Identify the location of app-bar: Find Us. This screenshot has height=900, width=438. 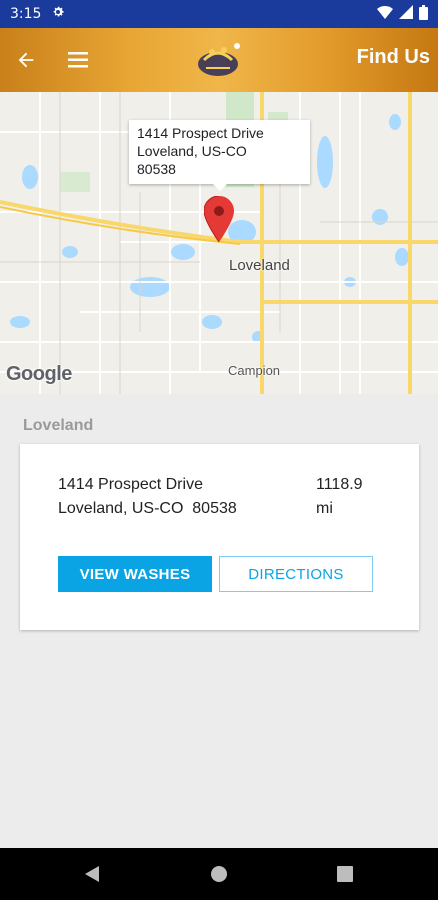
(219, 60).